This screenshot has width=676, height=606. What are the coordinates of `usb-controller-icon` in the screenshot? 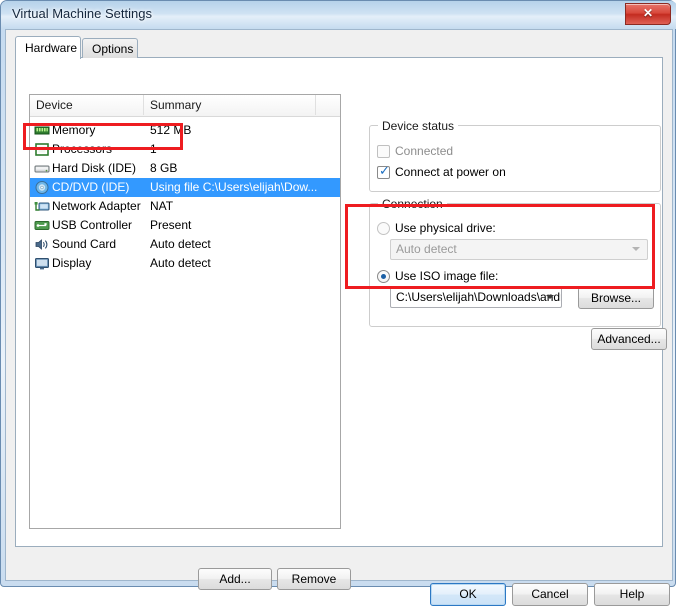 It's located at (42, 225).